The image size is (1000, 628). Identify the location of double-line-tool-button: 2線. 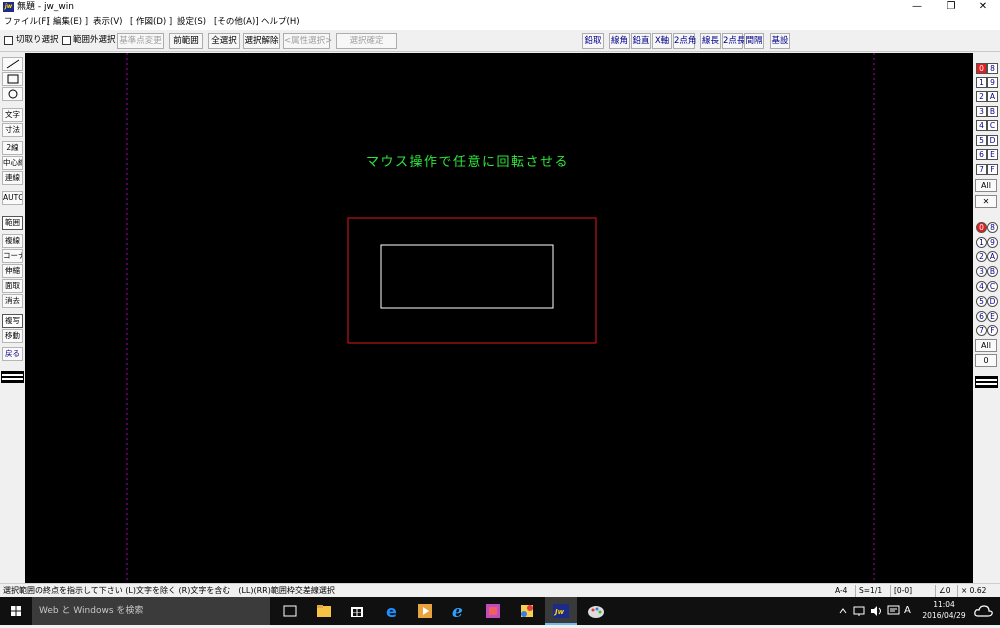
(12, 148).